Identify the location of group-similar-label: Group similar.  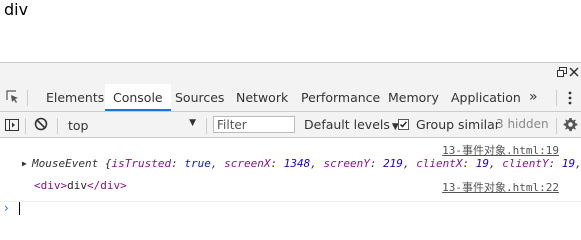
(458, 124).